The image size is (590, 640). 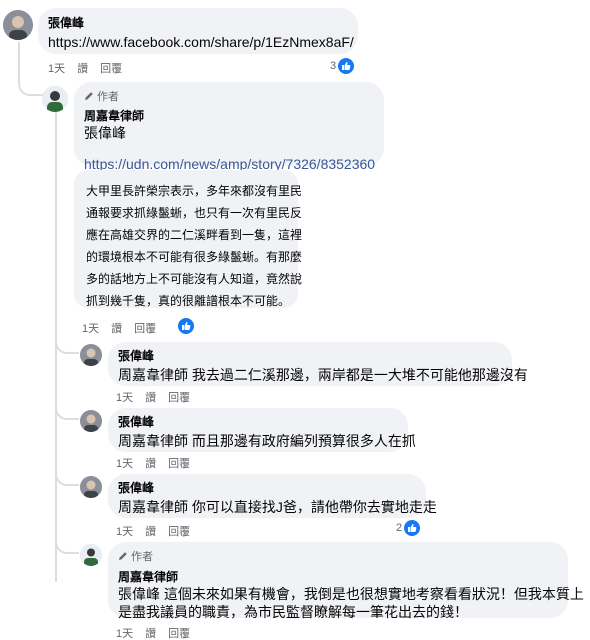 I want to click on comment-bubble: 張偉峰 周嘉韋律師 我去過二仁溪那邊，兩岸都是一大堆不可能他那邊沒有, so click(x=318, y=364).